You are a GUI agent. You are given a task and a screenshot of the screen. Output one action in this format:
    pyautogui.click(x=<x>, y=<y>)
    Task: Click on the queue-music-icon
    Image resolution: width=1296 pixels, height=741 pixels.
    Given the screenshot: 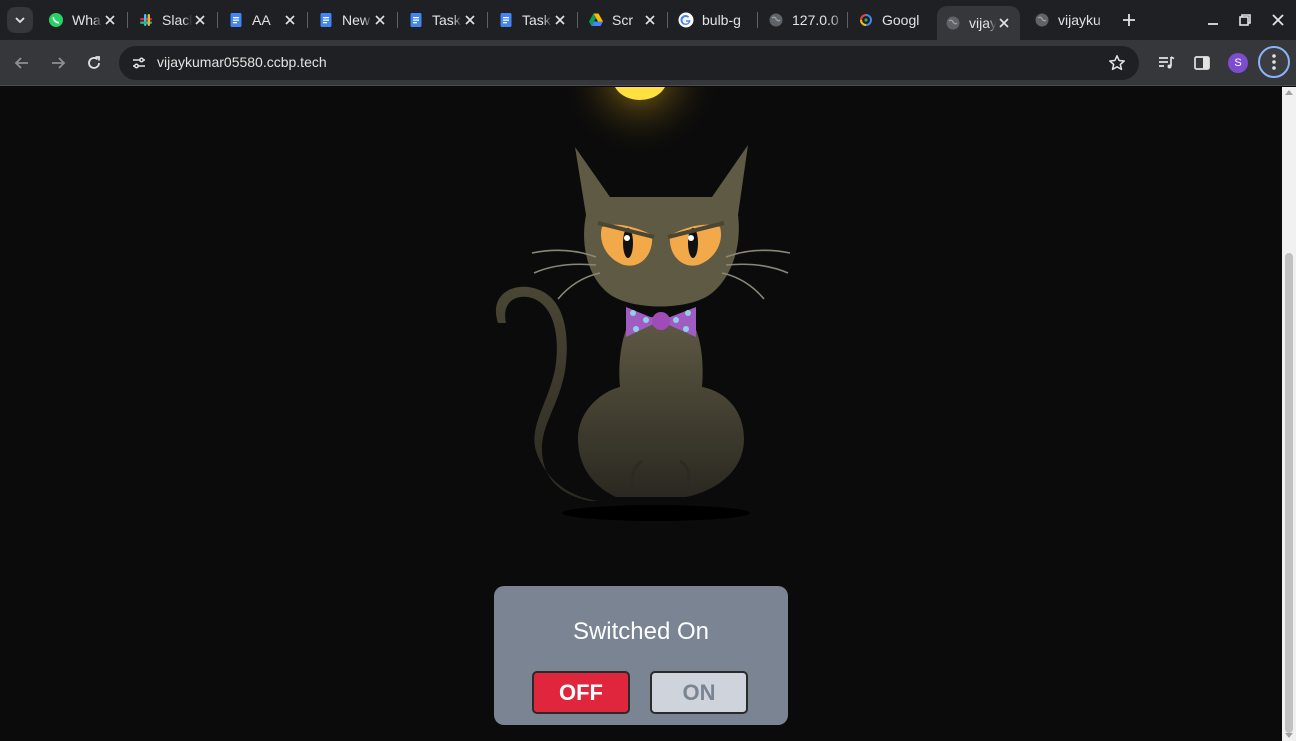 What is the action you would take?
    pyautogui.click(x=1167, y=62)
    